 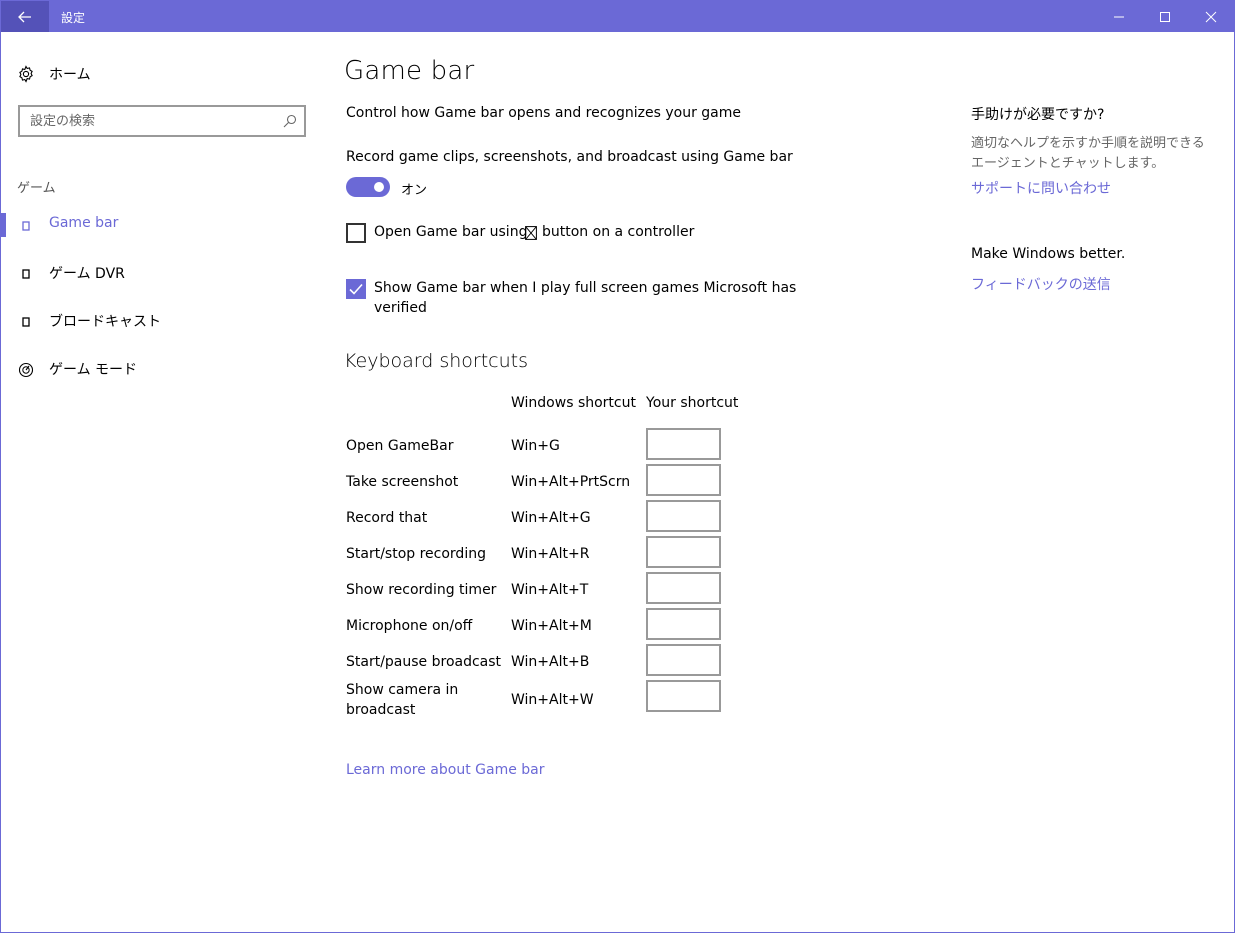 What do you see at coordinates (73, 18) in the screenshot?
I see `window-title: 設定` at bounding box center [73, 18].